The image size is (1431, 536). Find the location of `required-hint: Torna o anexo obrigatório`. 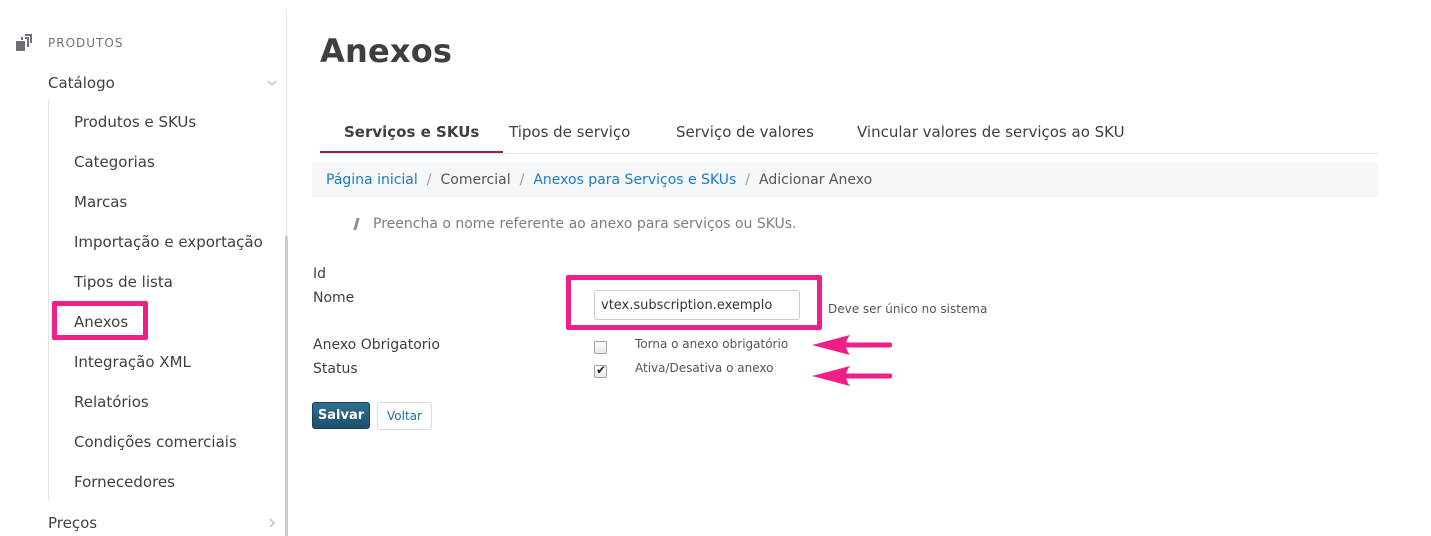

required-hint: Torna o anexo obrigatório is located at coordinates (712, 344).